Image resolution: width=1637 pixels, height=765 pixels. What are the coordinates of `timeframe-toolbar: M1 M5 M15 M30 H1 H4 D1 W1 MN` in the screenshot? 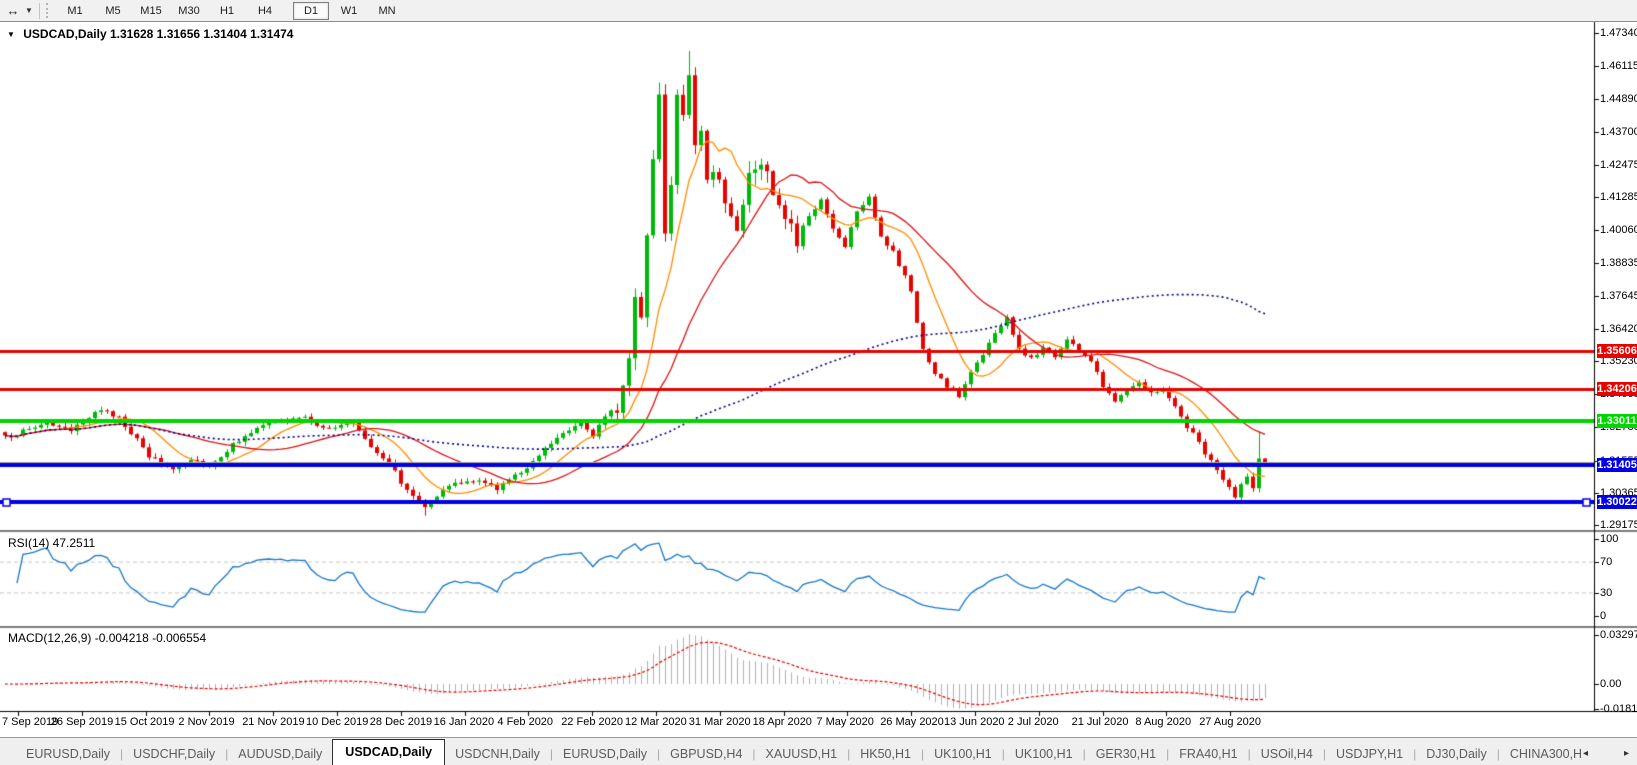 It's located at (231, 10).